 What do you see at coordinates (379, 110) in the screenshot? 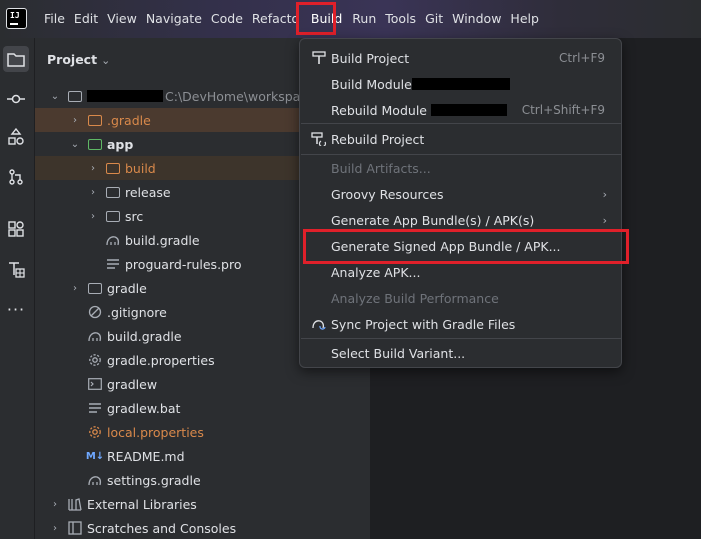
I see `menu-item-label: Rebuild Module` at bounding box center [379, 110].